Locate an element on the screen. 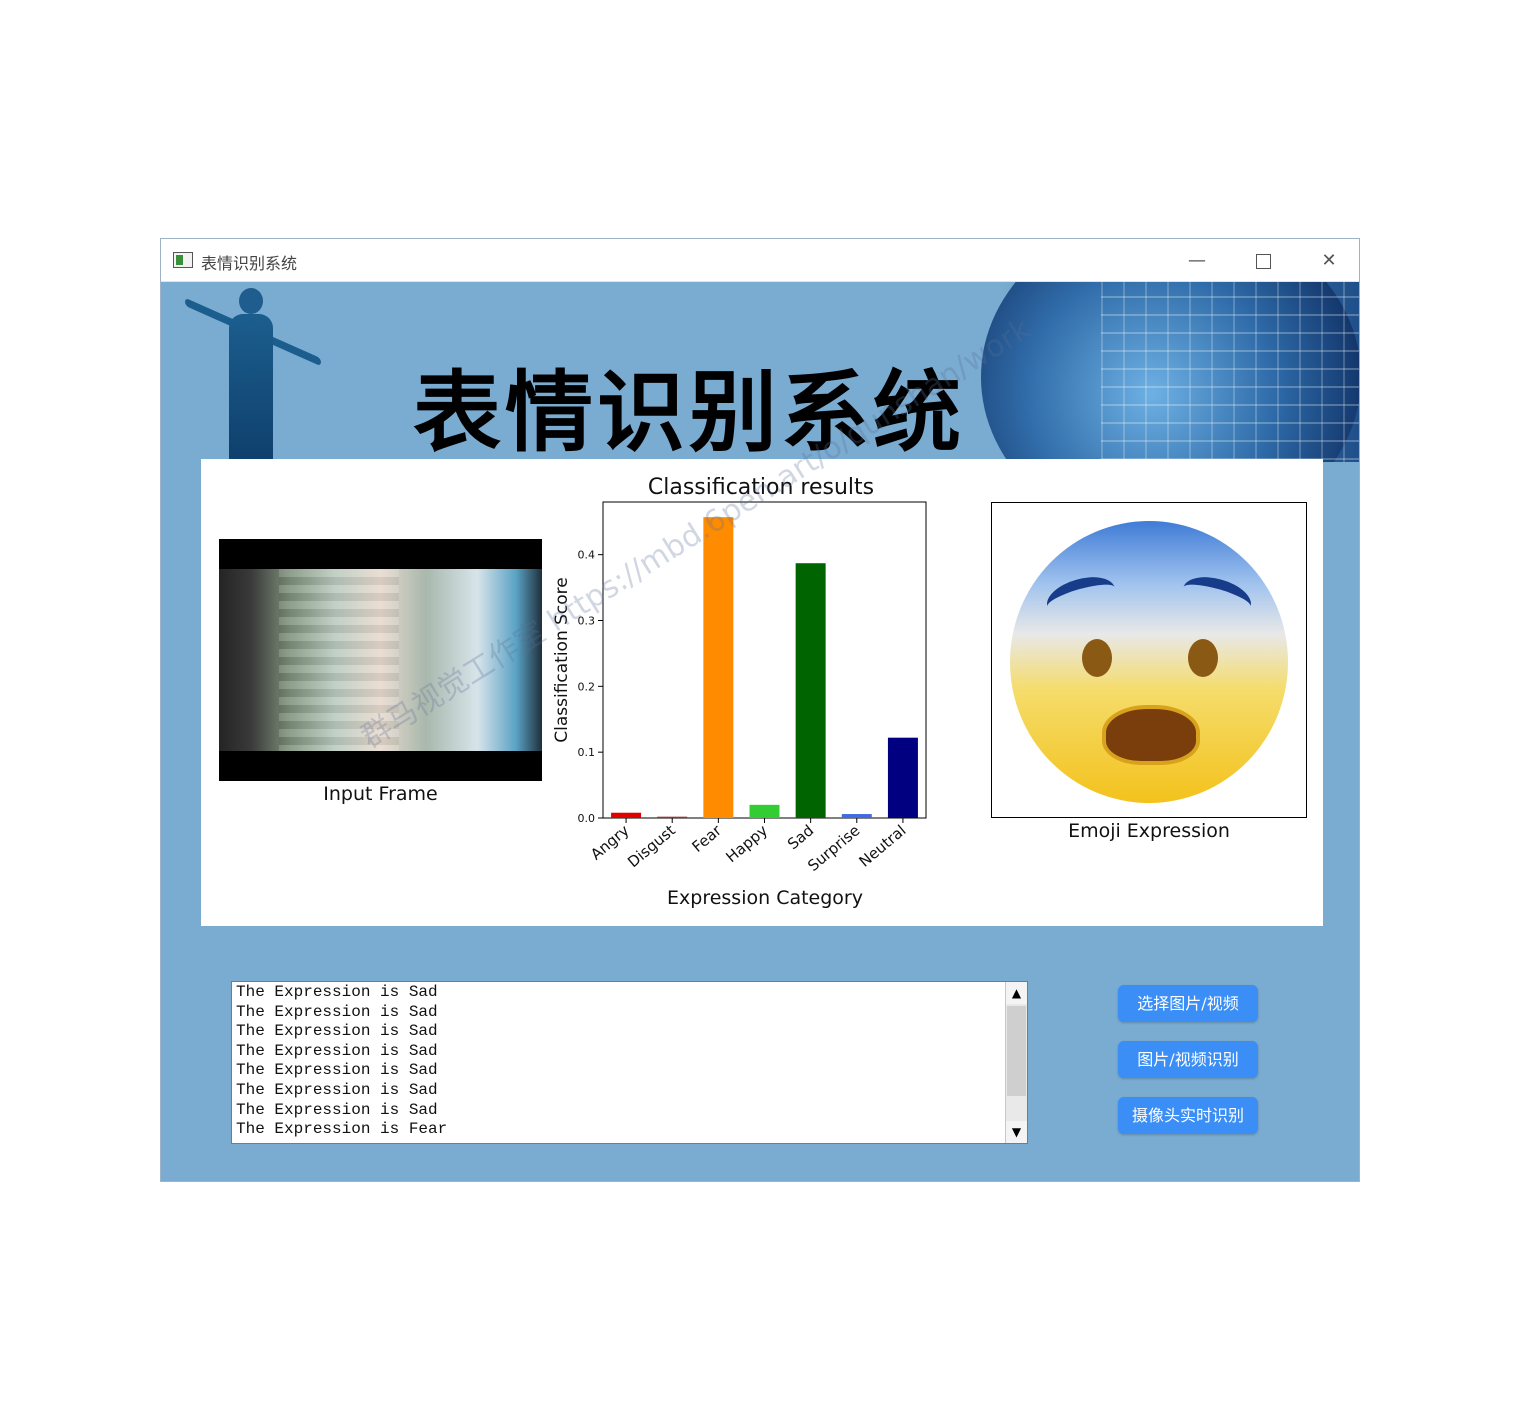  emoji-mouth is located at coordinates (1151, 735).